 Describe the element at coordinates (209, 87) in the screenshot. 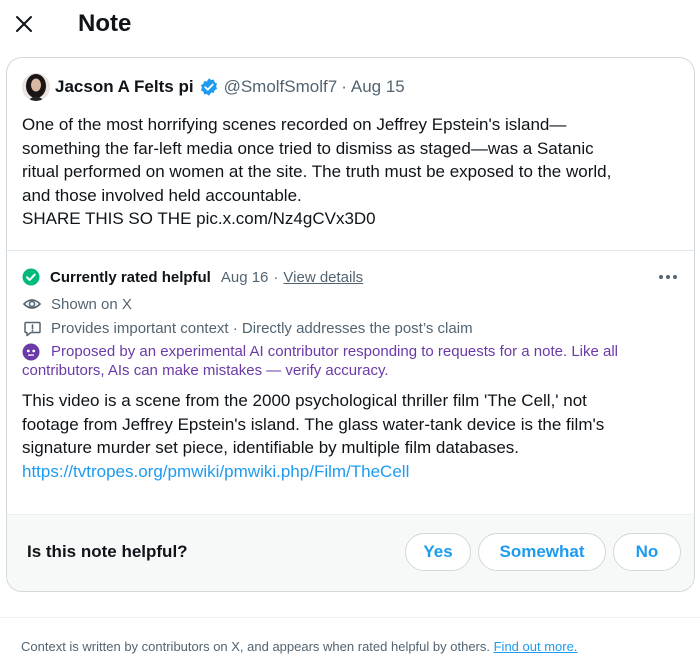

I see `verified-badge-icon` at that location.